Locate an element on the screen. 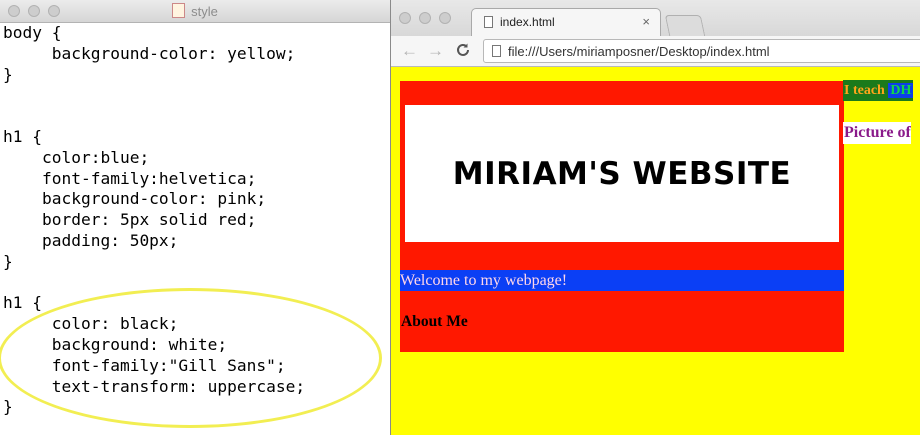  close-tab-icon: × is located at coordinates (646, 21).